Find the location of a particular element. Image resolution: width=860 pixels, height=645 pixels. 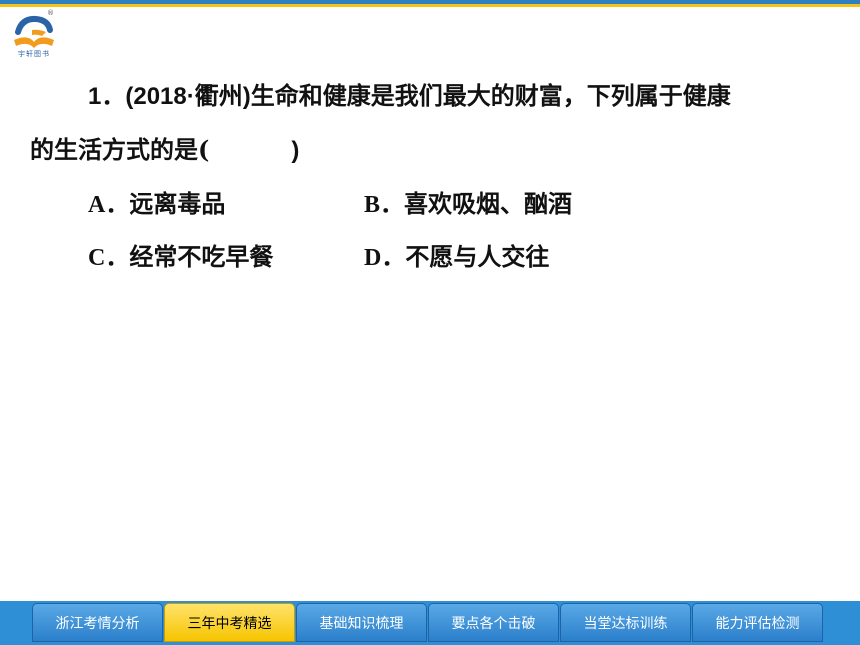

option-letter: D． is located at coordinates (385, 258).